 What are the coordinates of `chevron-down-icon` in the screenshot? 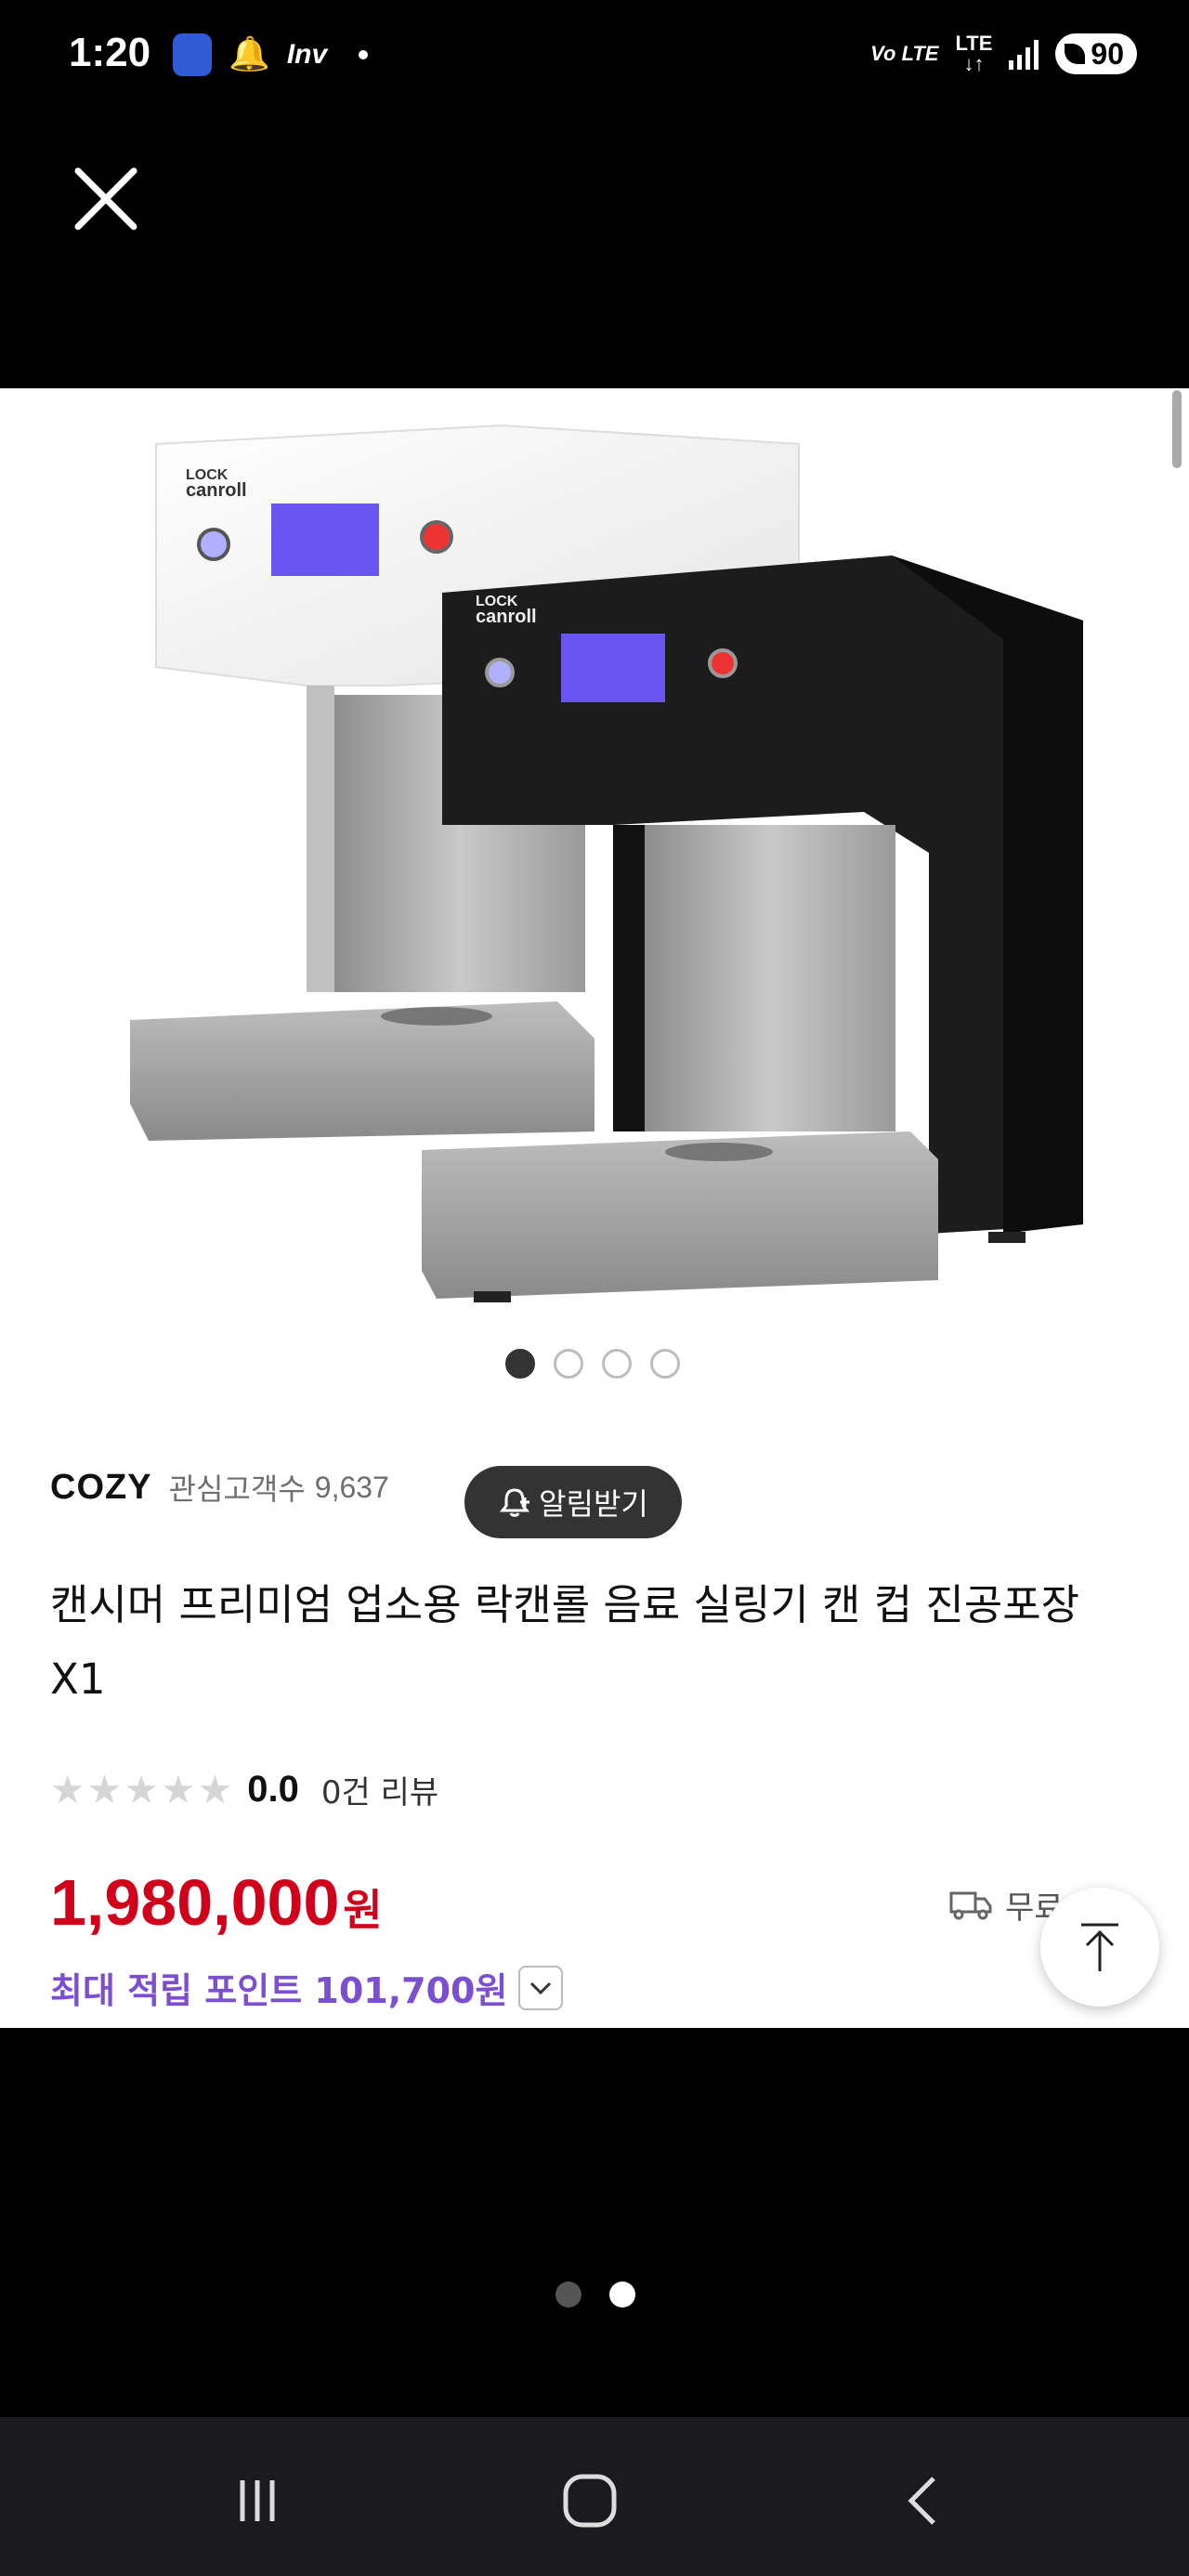 It's located at (541, 1988).